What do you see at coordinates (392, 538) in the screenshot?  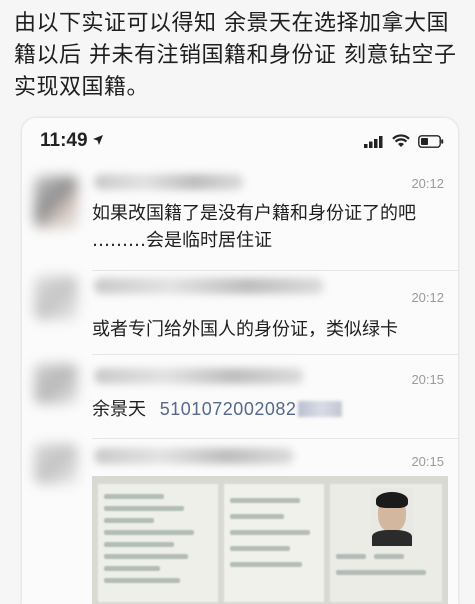 I see `portrait-body` at bounding box center [392, 538].